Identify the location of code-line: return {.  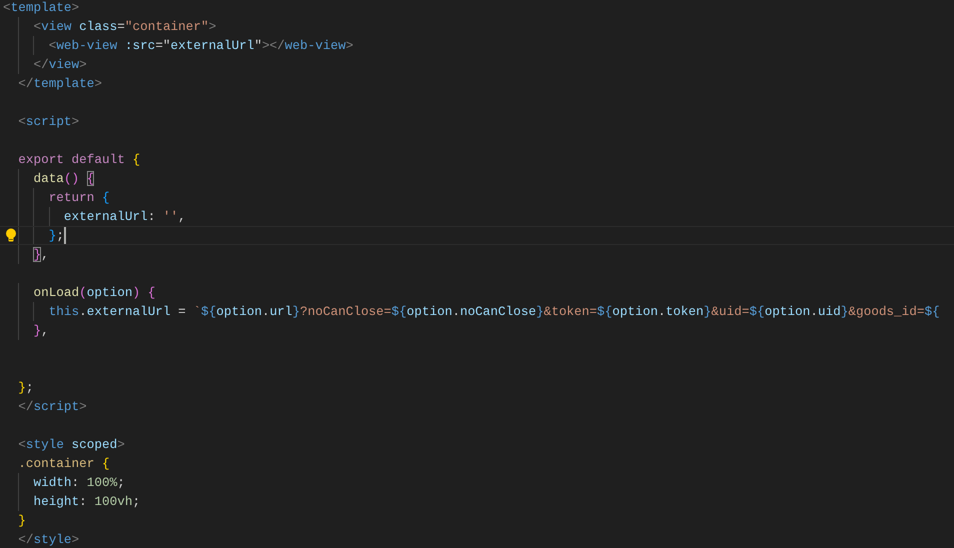
(79, 198).